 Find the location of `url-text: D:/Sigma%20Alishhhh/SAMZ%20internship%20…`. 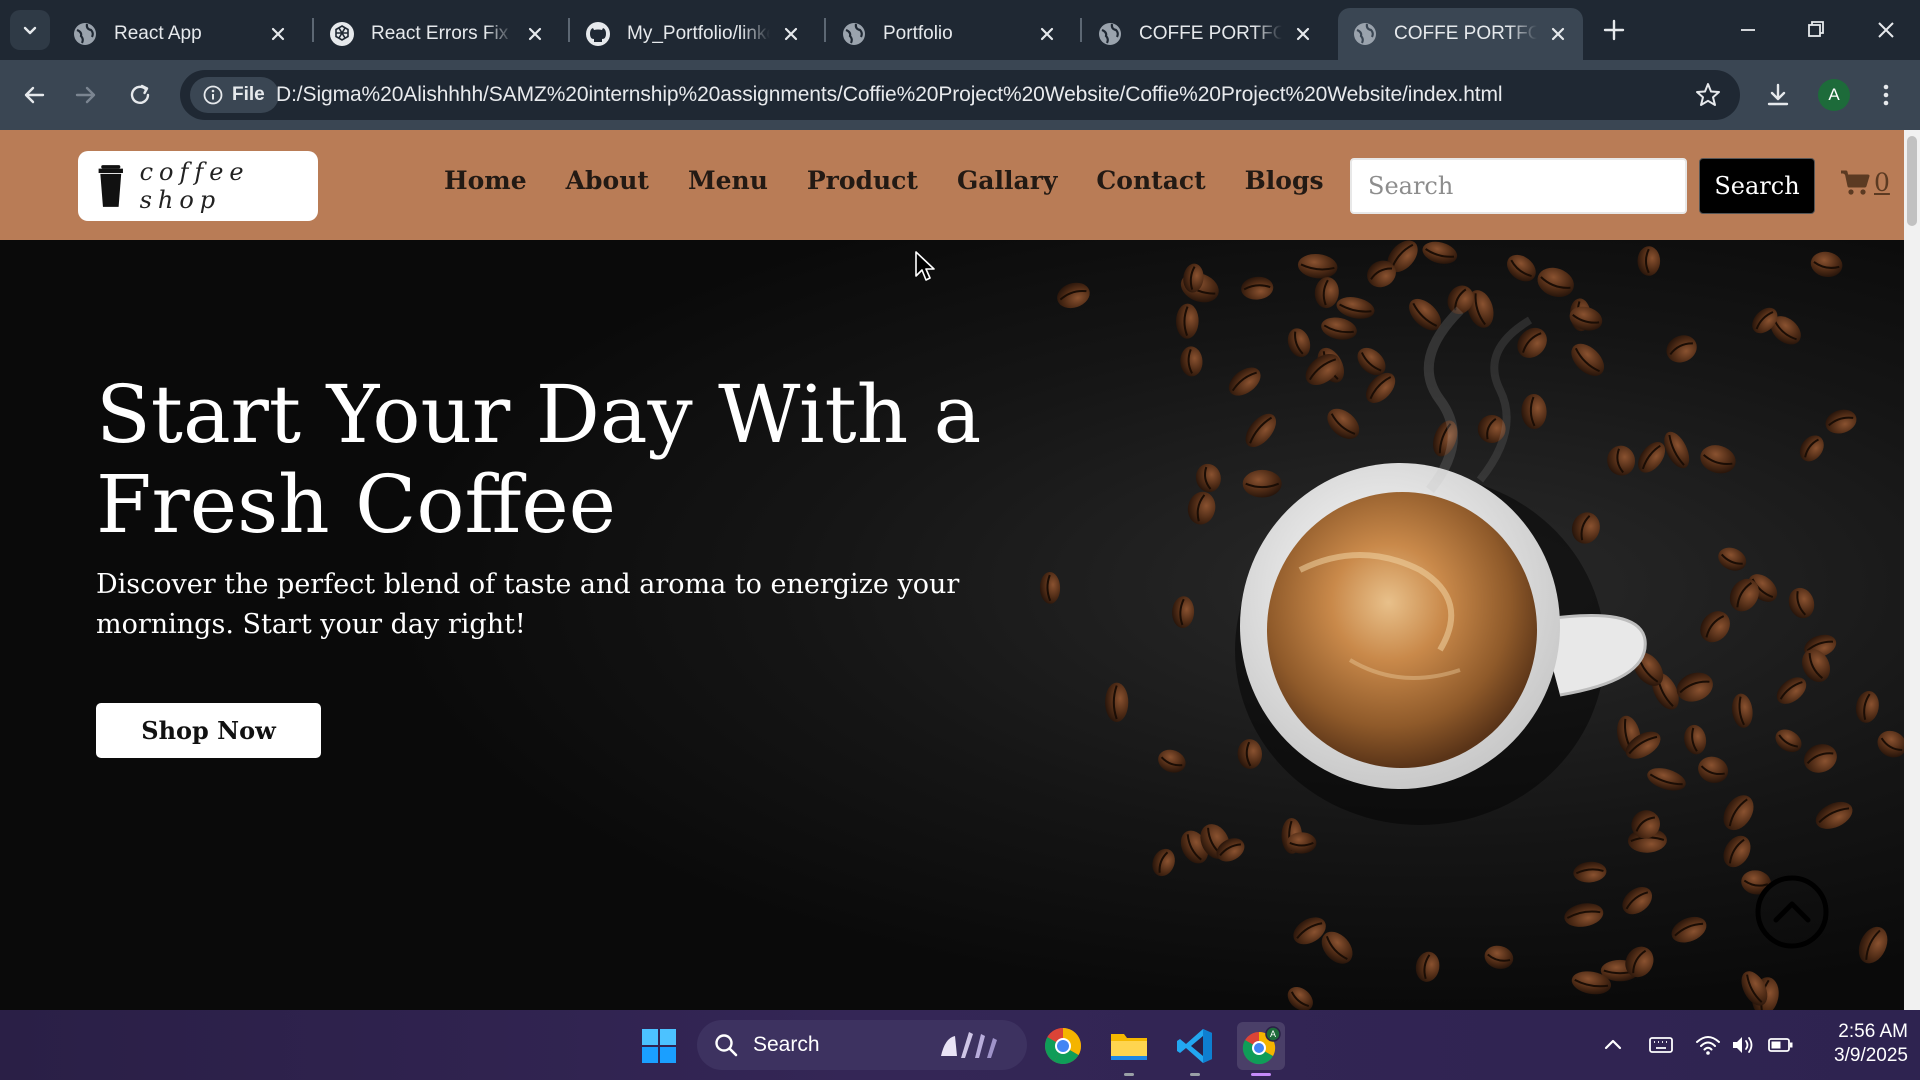

url-text: D:/Sigma%20Alishhhh/SAMZ%20internship%20… is located at coordinates (889, 95).